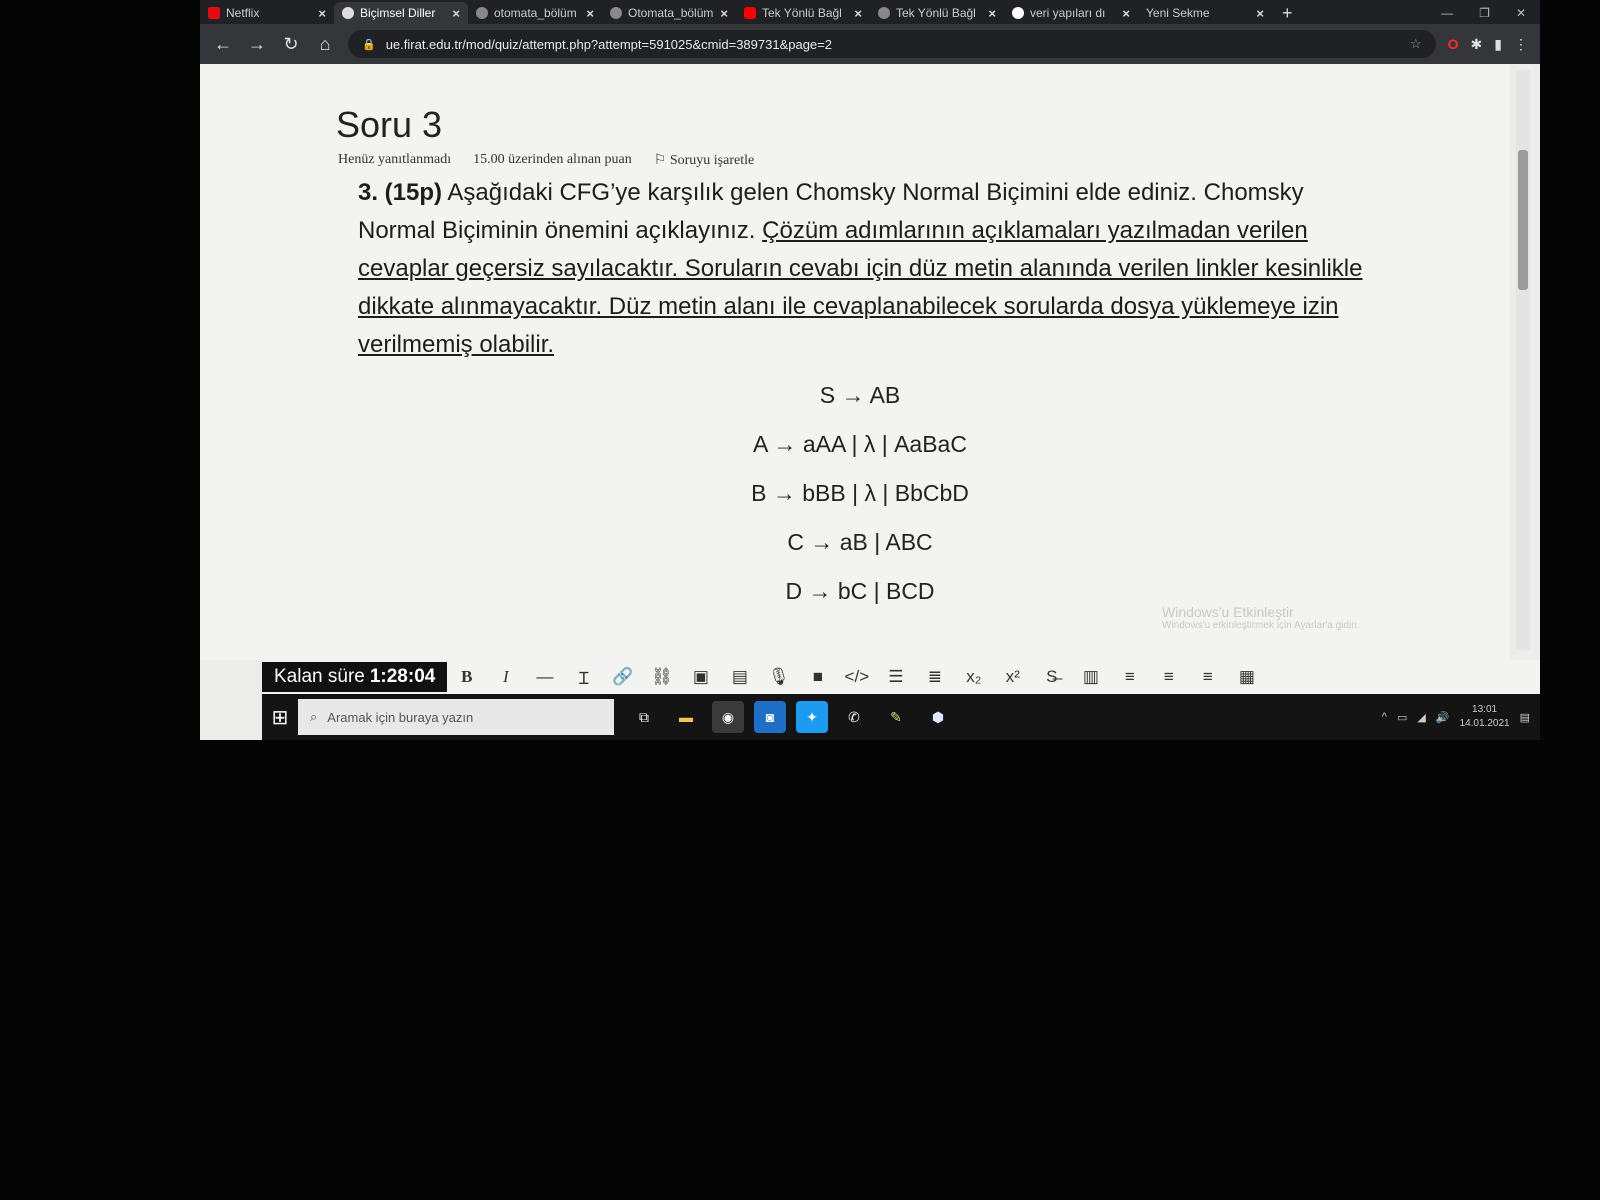 This screenshot has width=1600, height=1200. I want to click on horizontal-rule-icon: —, so click(544, 677).